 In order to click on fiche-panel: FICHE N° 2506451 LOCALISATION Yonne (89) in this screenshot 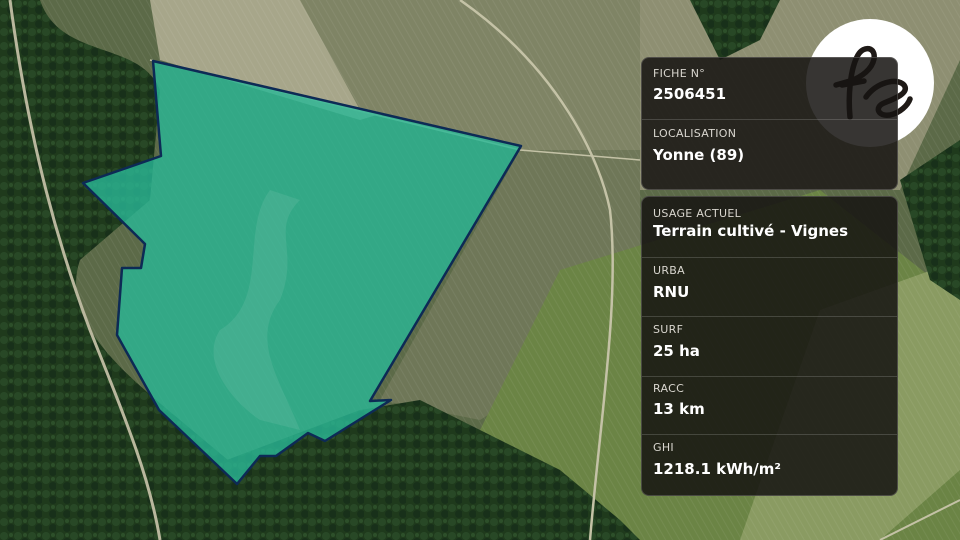, I will do `click(769, 123)`.